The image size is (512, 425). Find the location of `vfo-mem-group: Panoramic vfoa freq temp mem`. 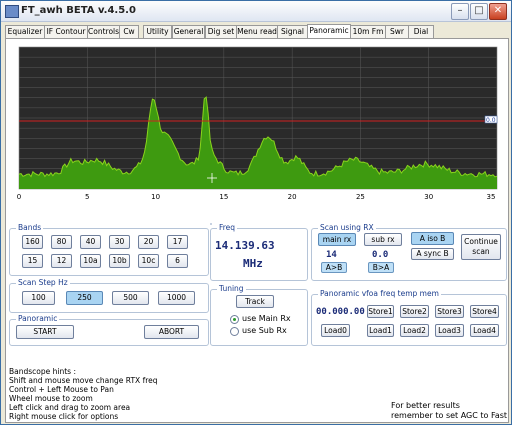

vfo-mem-group: Panoramic vfoa freq temp mem is located at coordinates (409, 317).